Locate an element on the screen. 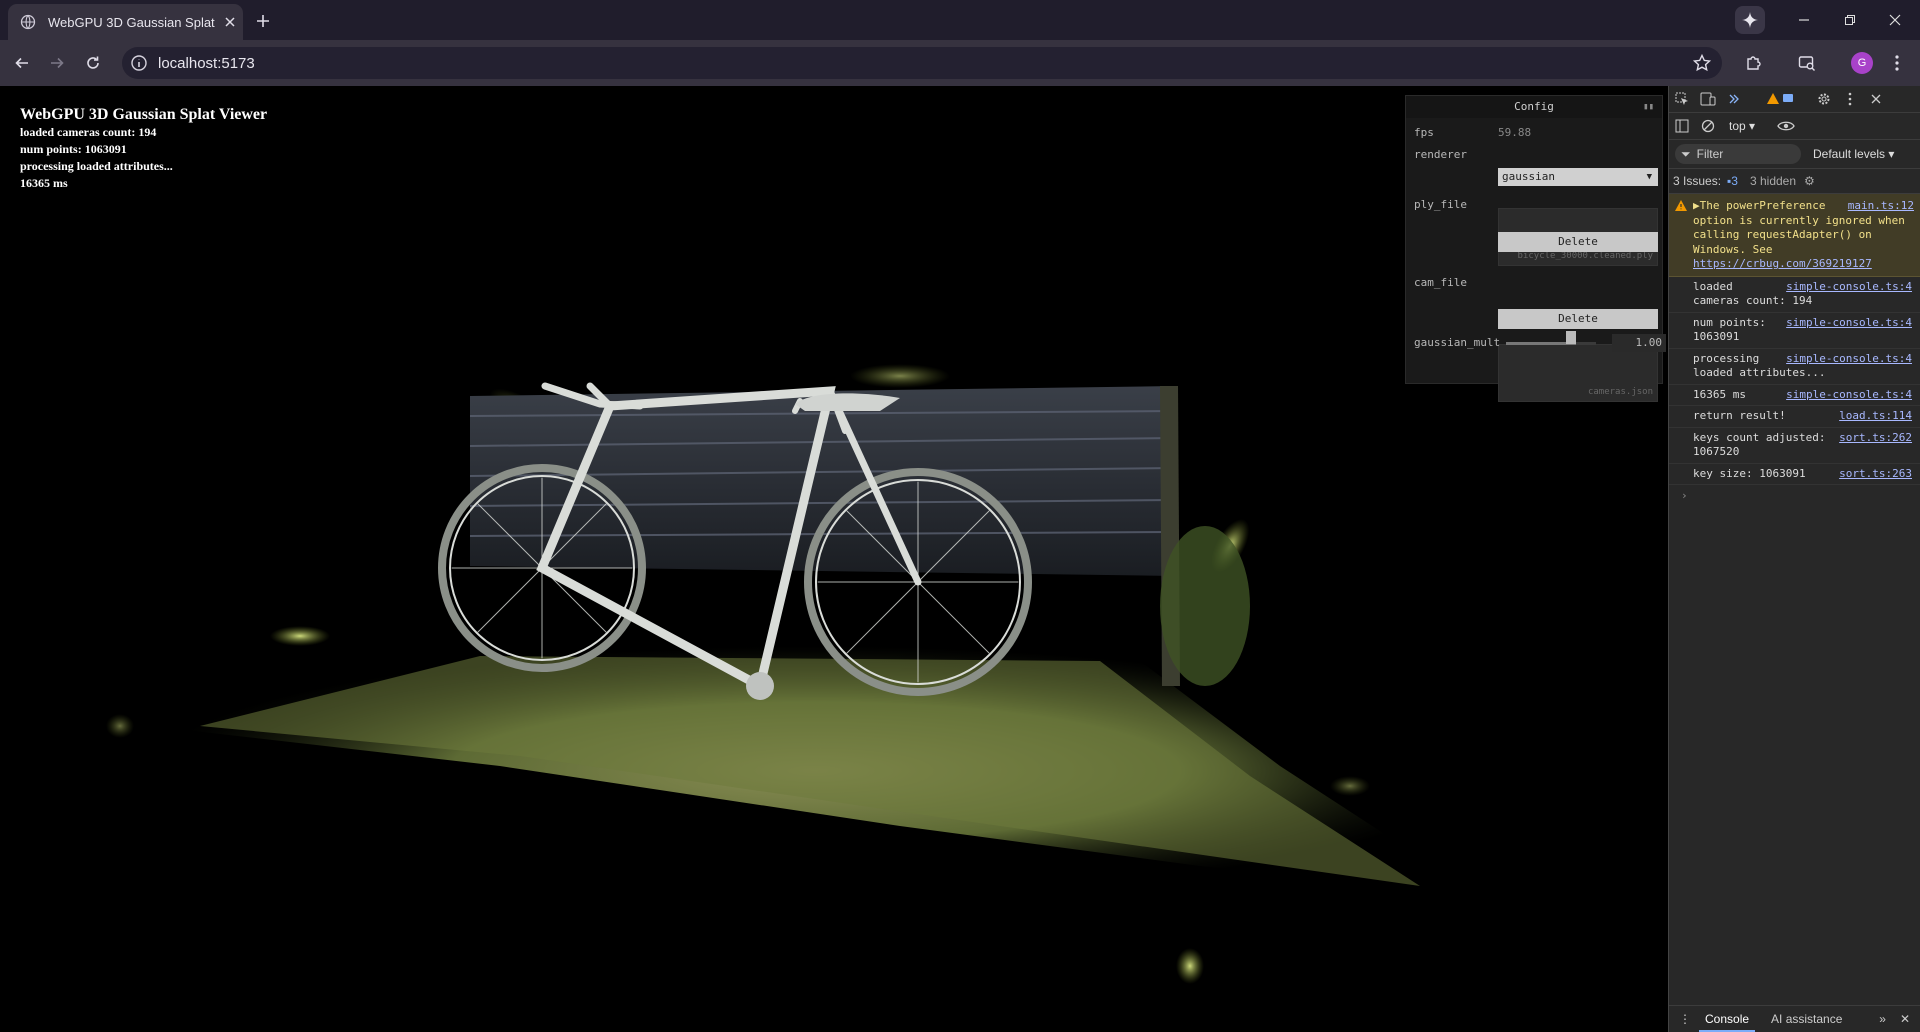 This screenshot has height=1032, width=1920. sidebar-toggle-button is located at coordinates (1682, 126).